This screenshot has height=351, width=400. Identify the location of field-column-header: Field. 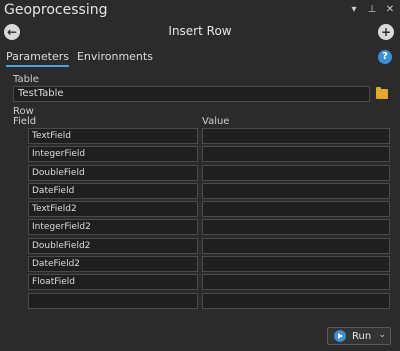
(25, 121).